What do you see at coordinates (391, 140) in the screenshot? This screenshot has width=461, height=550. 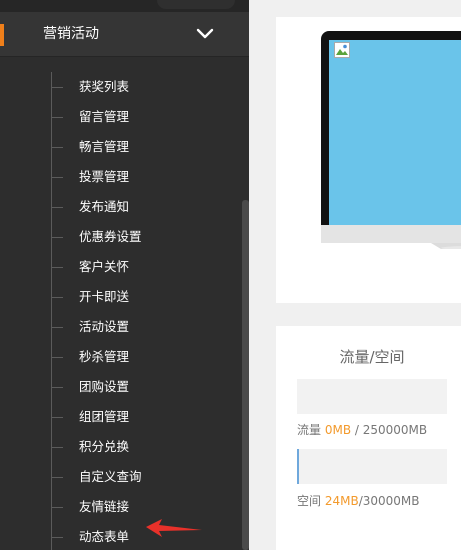 I see `monitor-preview-image` at bounding box center [391, 140].